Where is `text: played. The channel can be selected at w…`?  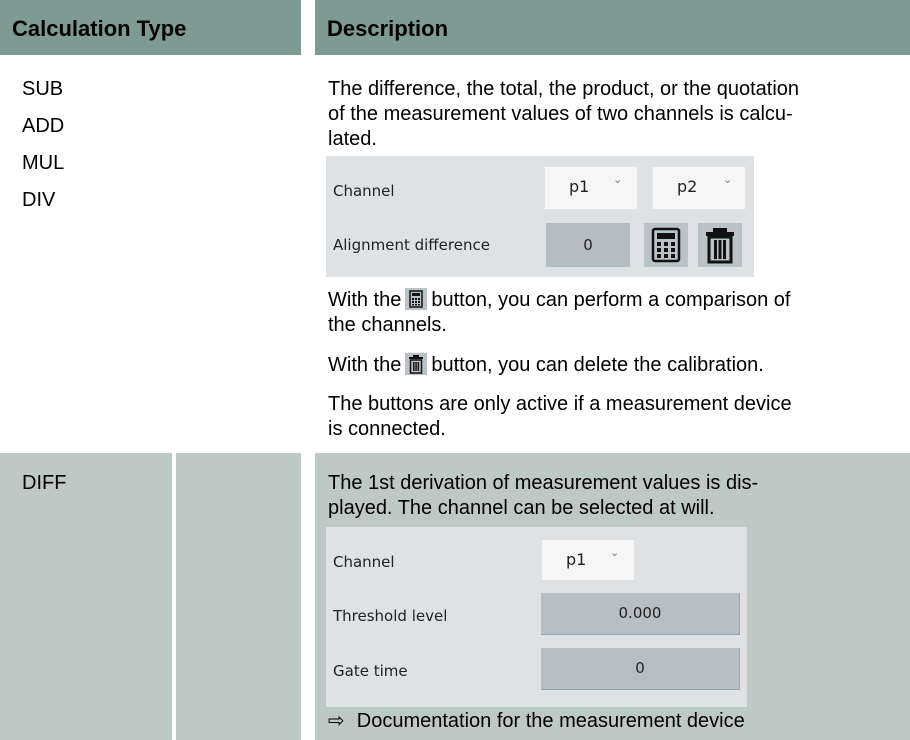
text: played. The channel can be selected at w… is located at coordinates (521, 508).